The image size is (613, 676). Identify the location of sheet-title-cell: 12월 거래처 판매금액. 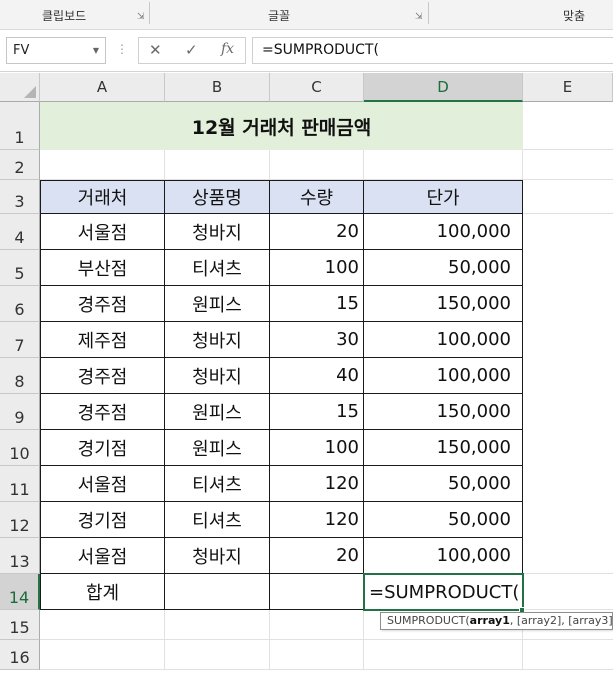
(281, 126).